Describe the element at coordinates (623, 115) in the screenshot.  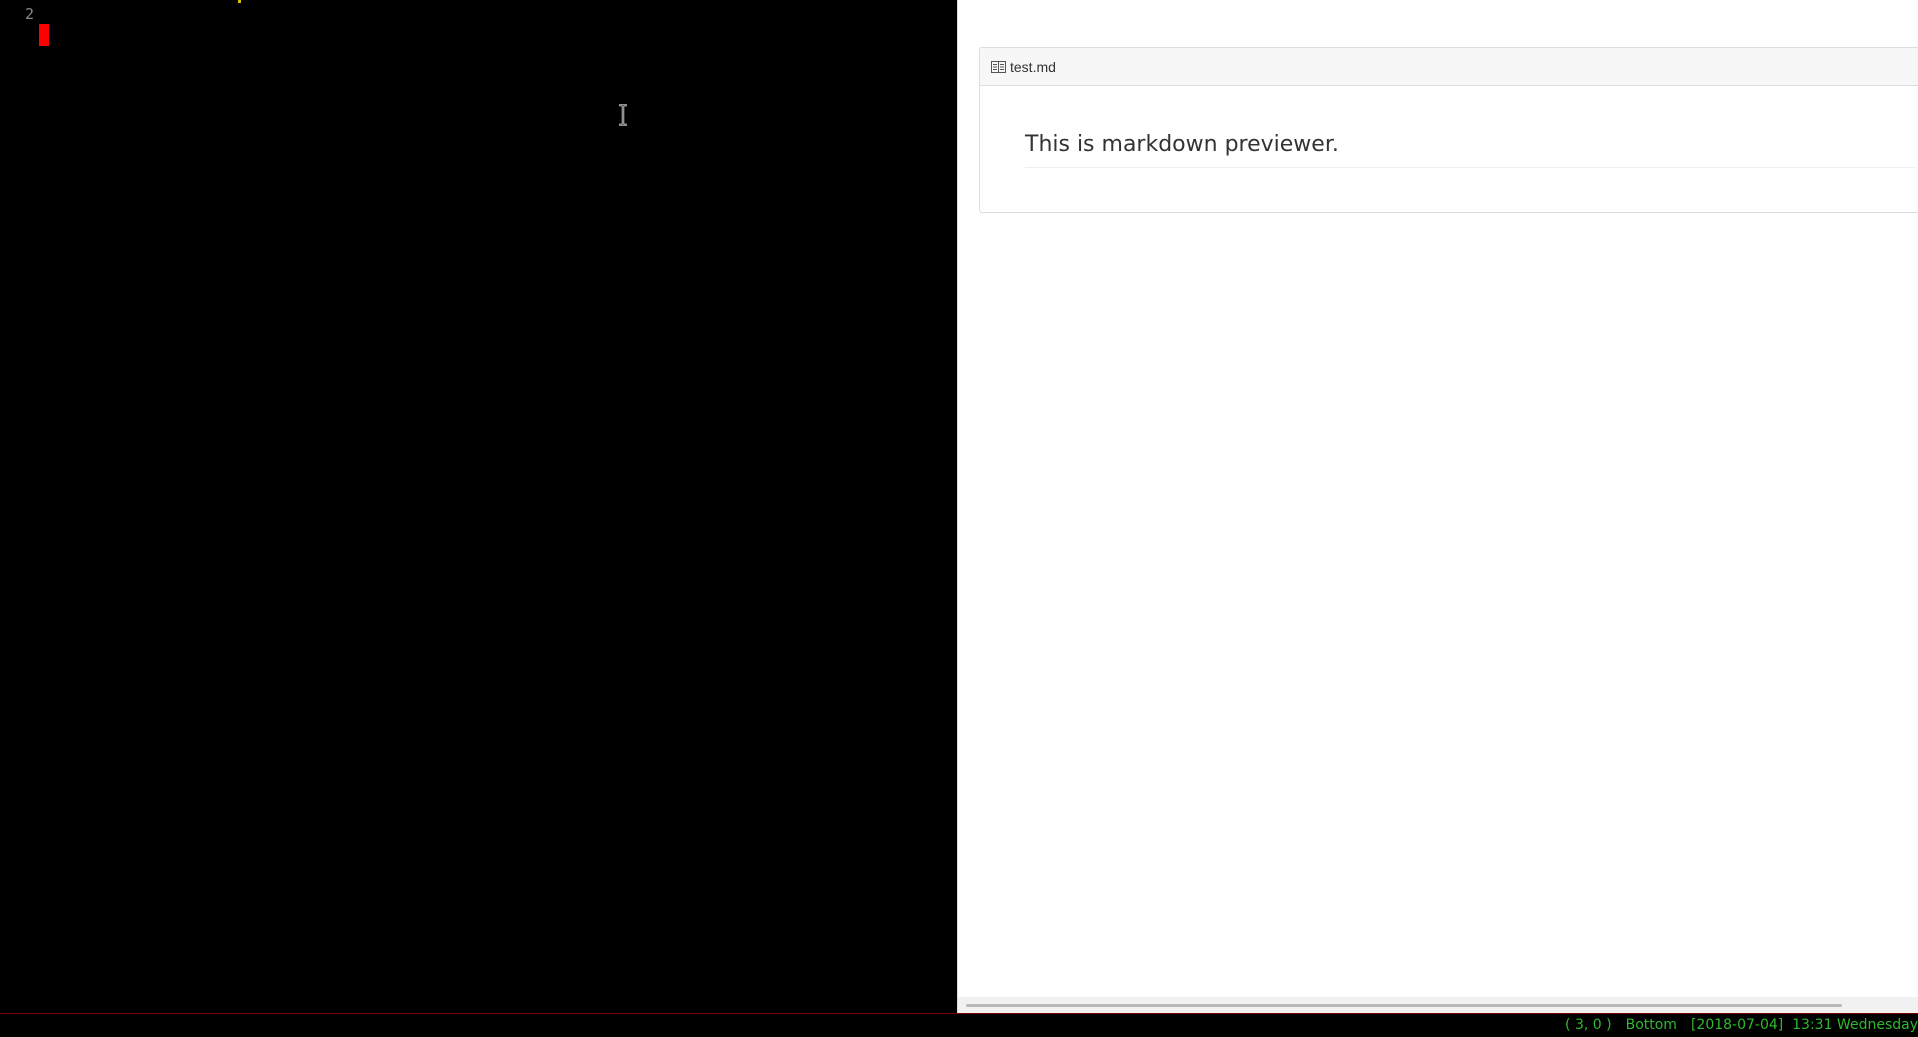
I see `ibeam-cursor-icon` at that location.